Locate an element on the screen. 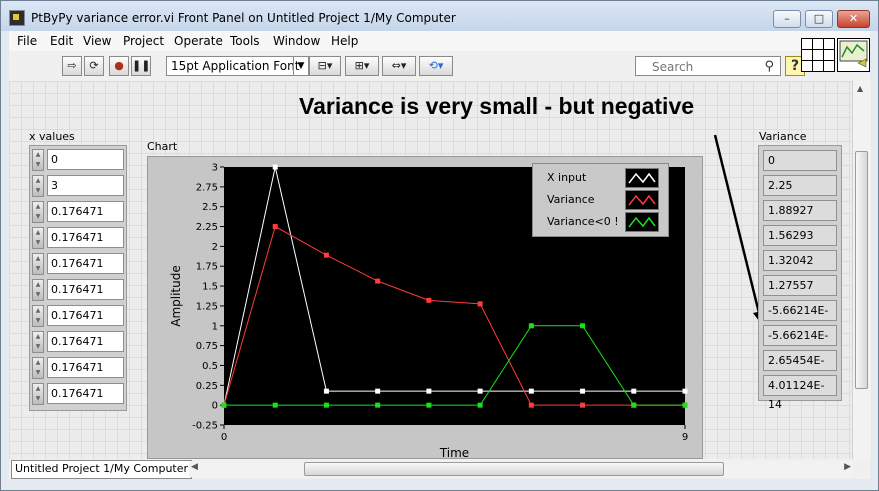 This screenshot has height=491, width=879. menu-project: Project is located at coordinates (143, 41).